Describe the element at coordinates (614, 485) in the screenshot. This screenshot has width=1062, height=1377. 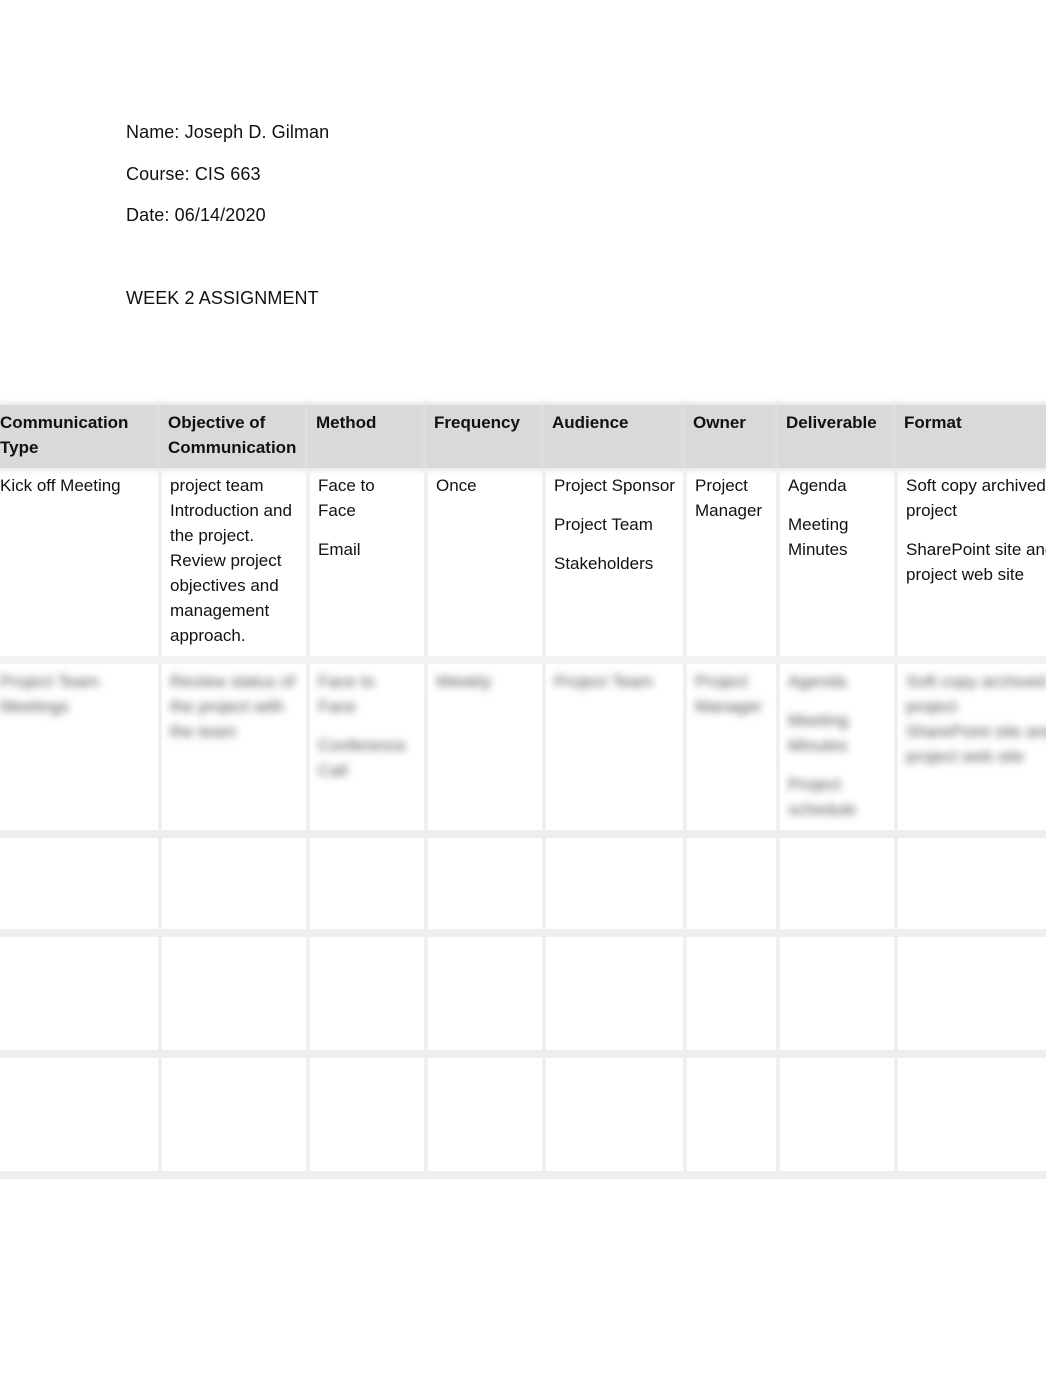
I see `audience-item: Project Sponsor` at that location.